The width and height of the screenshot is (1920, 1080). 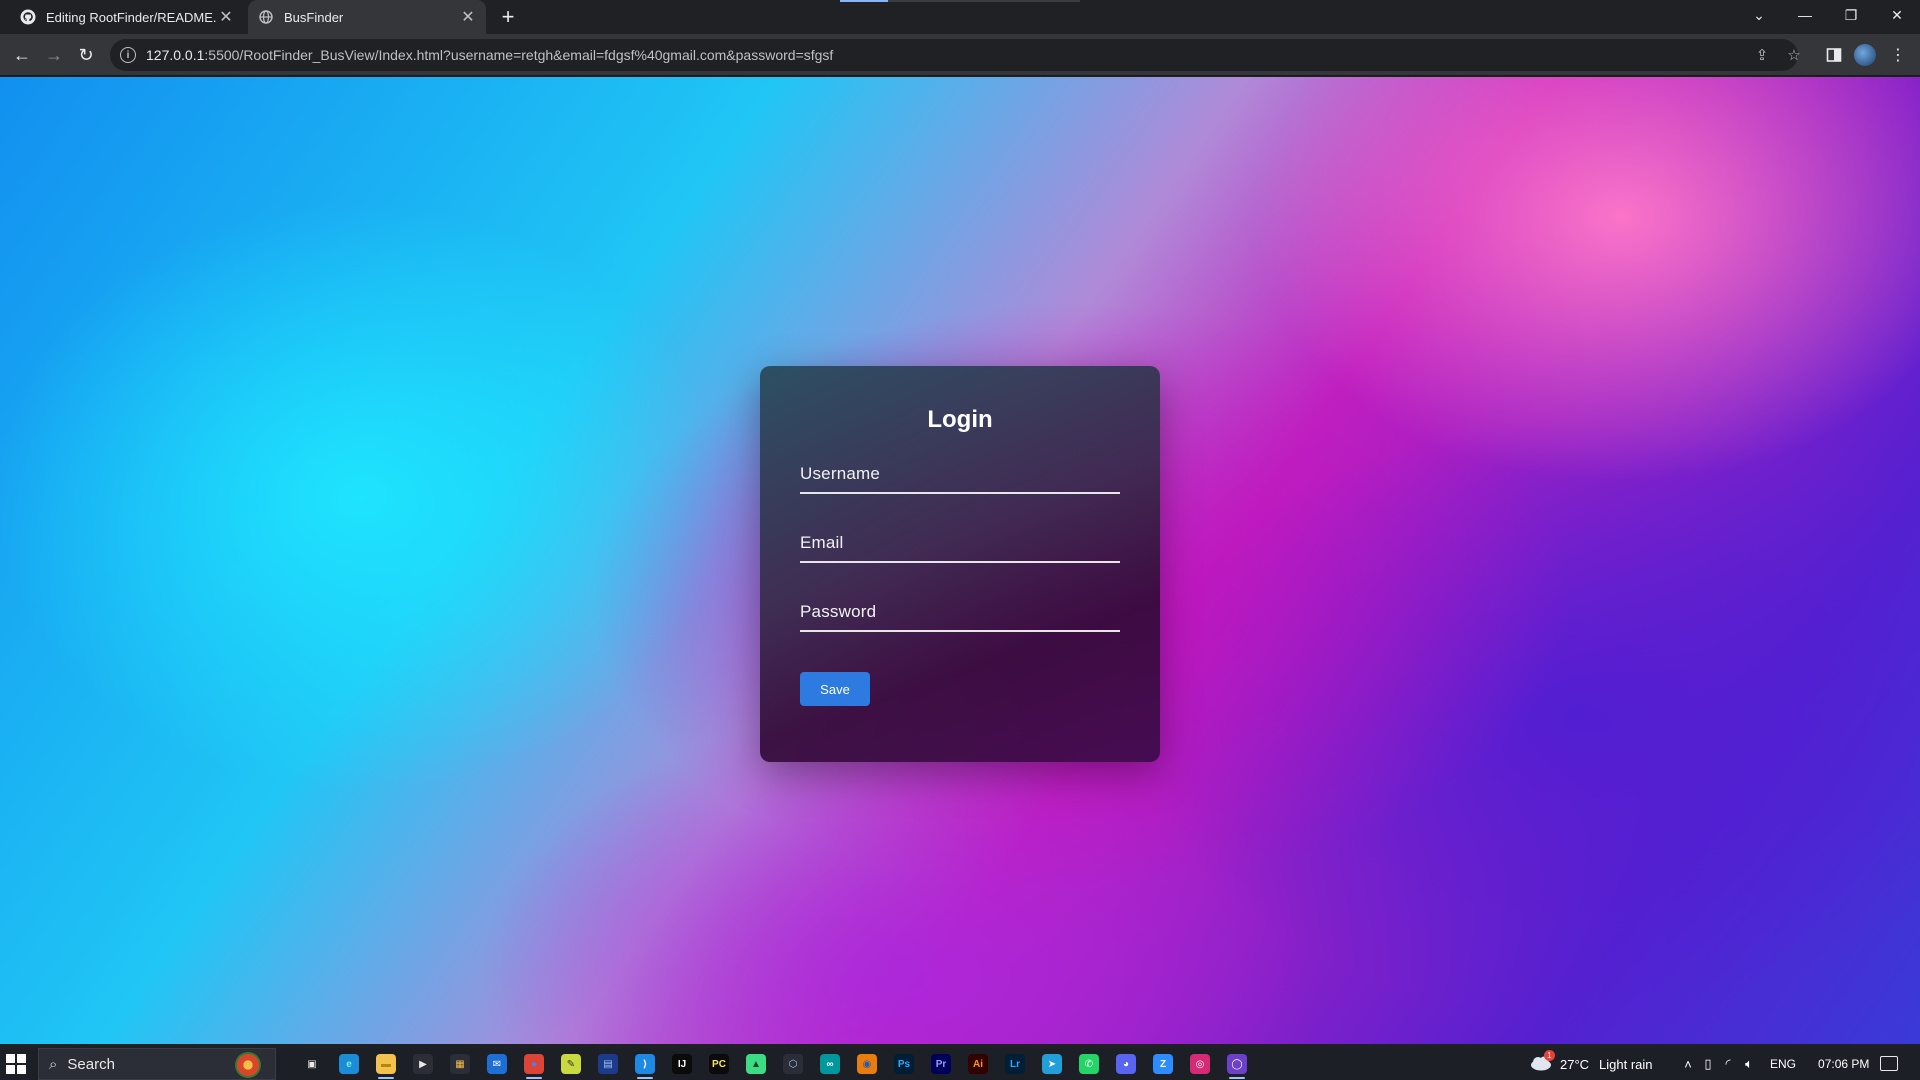 What do you see at coordinates (248, 1065) in the screenshot?
I see `search-highlight-icon` at bounding box center [248, 1065].